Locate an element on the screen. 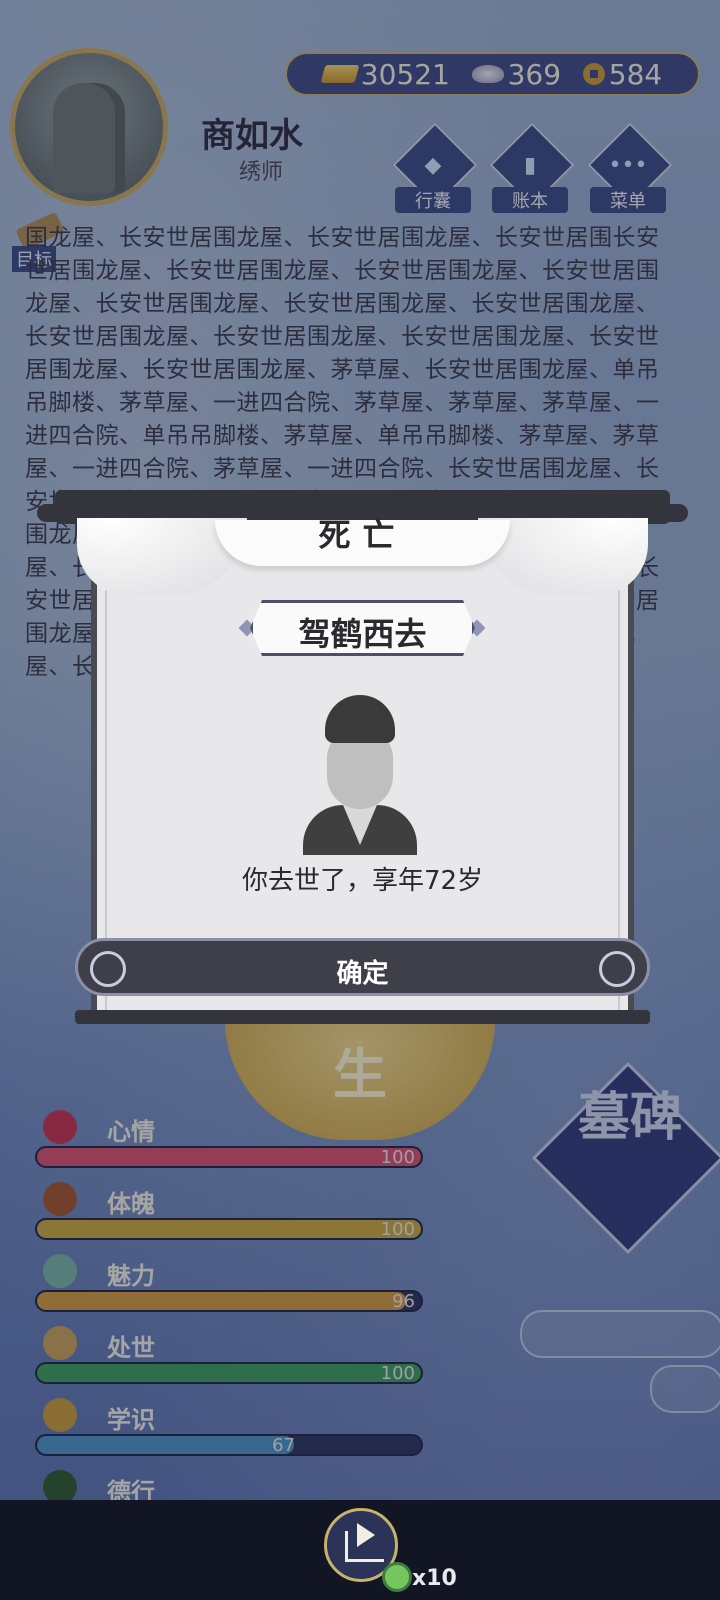 The height and width of the screenshot is (1600, 720). share-multiplier: x10 is located at coordinates (434, 1578).